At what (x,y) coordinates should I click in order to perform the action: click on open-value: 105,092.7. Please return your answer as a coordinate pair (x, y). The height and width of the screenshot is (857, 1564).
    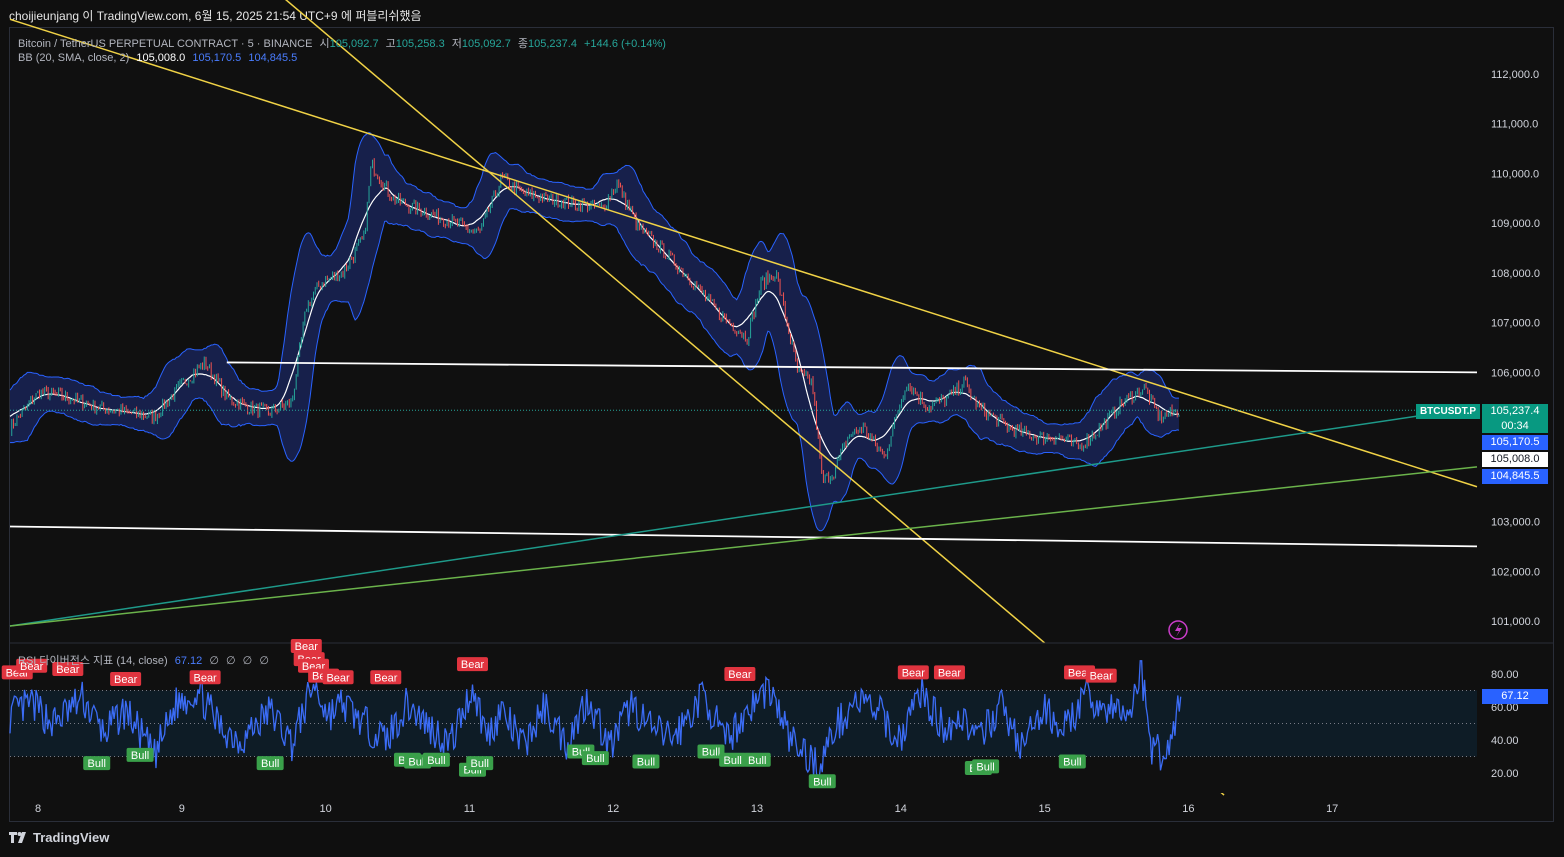
    Looking at the image, I should click on (354, 44).